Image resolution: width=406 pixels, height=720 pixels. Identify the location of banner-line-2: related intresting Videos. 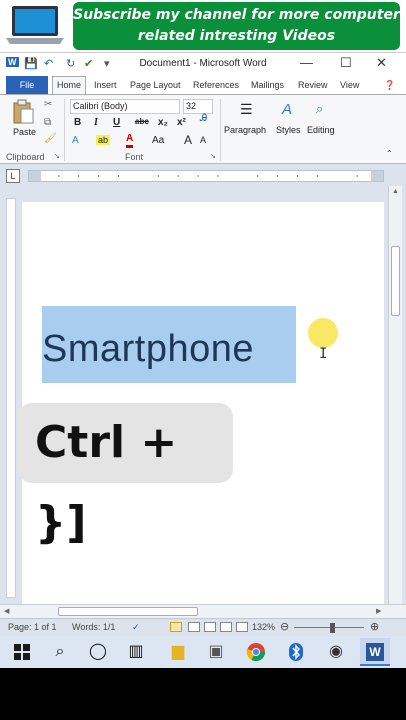
(236, 36).